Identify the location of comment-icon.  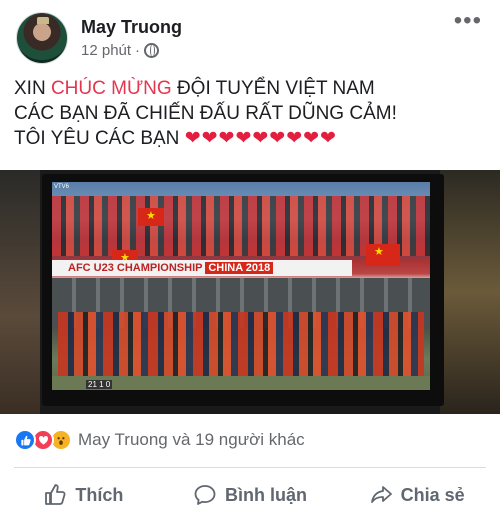
(205, 495).